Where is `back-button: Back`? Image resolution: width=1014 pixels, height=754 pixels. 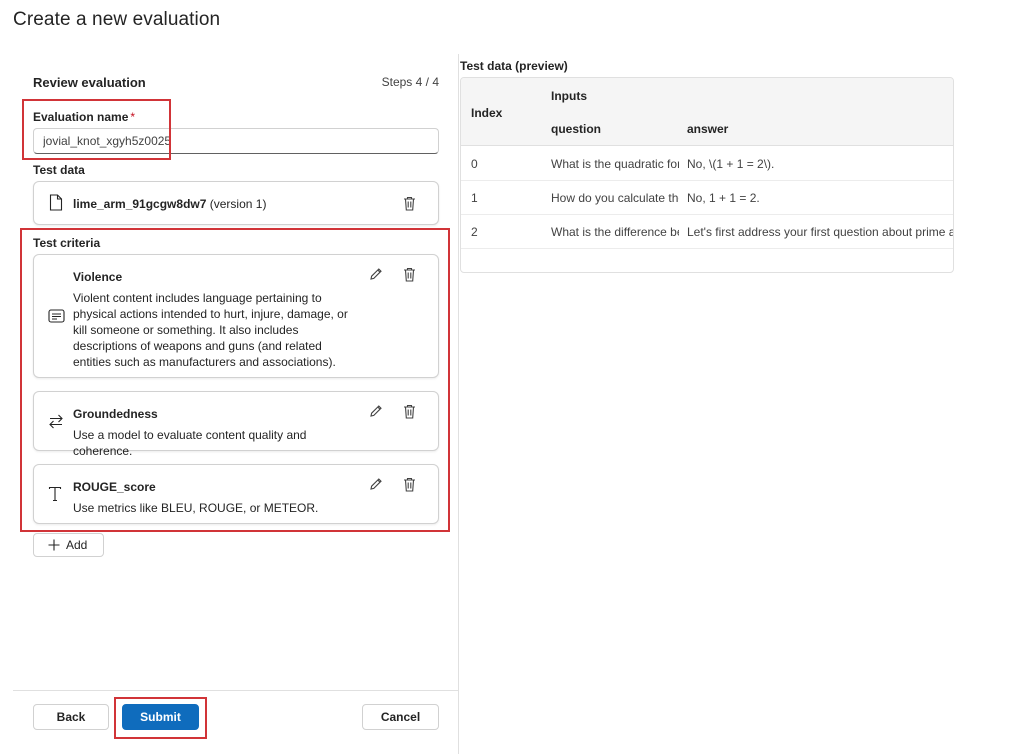
back-button: Back is located at coordinates (71, 717).